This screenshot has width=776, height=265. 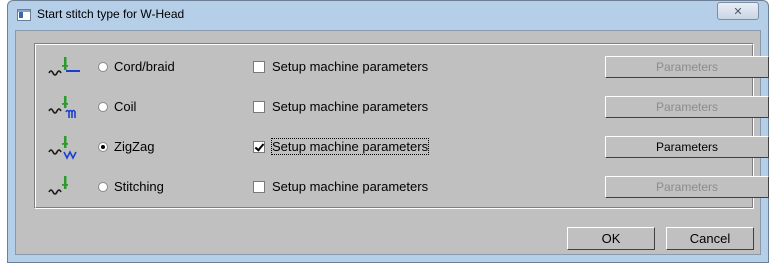 What do you see at coordinates (350, 66) in the screenshot?
I see `cord-braid-setup-label: Setup machine parameters` at bounding box center [350, 66].